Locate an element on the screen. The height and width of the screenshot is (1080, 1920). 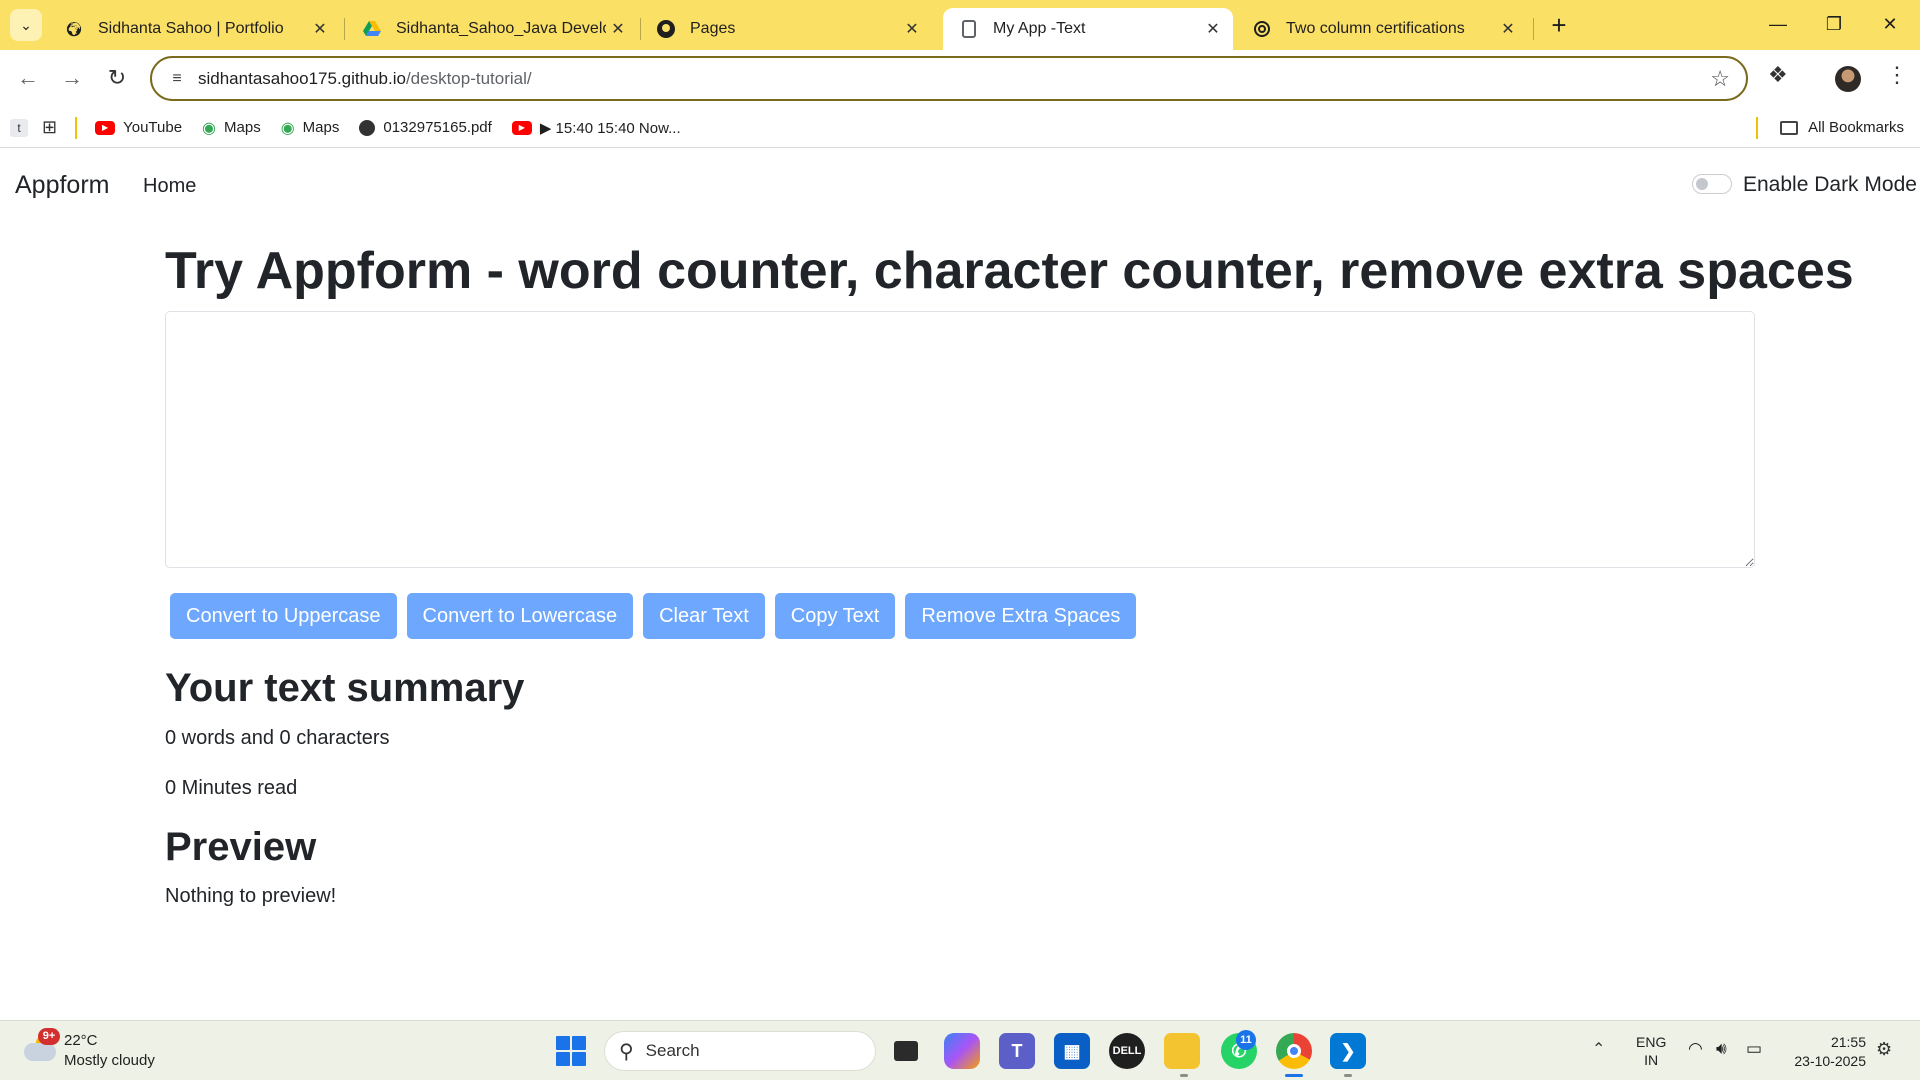
forward-button: → is located at coordinates (72, 78).